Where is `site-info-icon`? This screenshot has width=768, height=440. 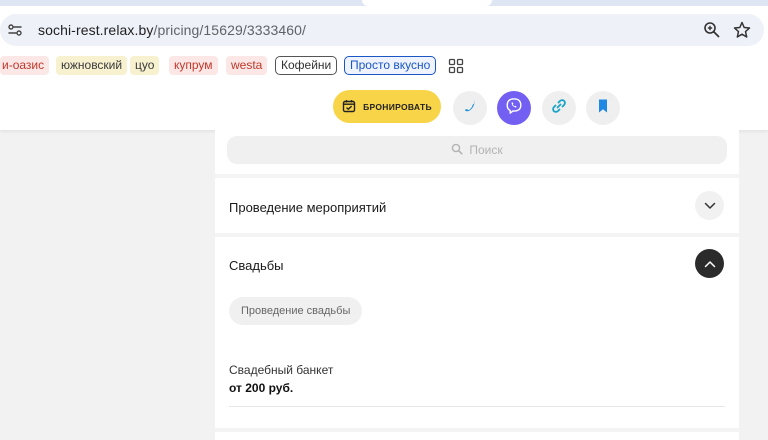
site-info-icon is located at coordinates (15, 30).